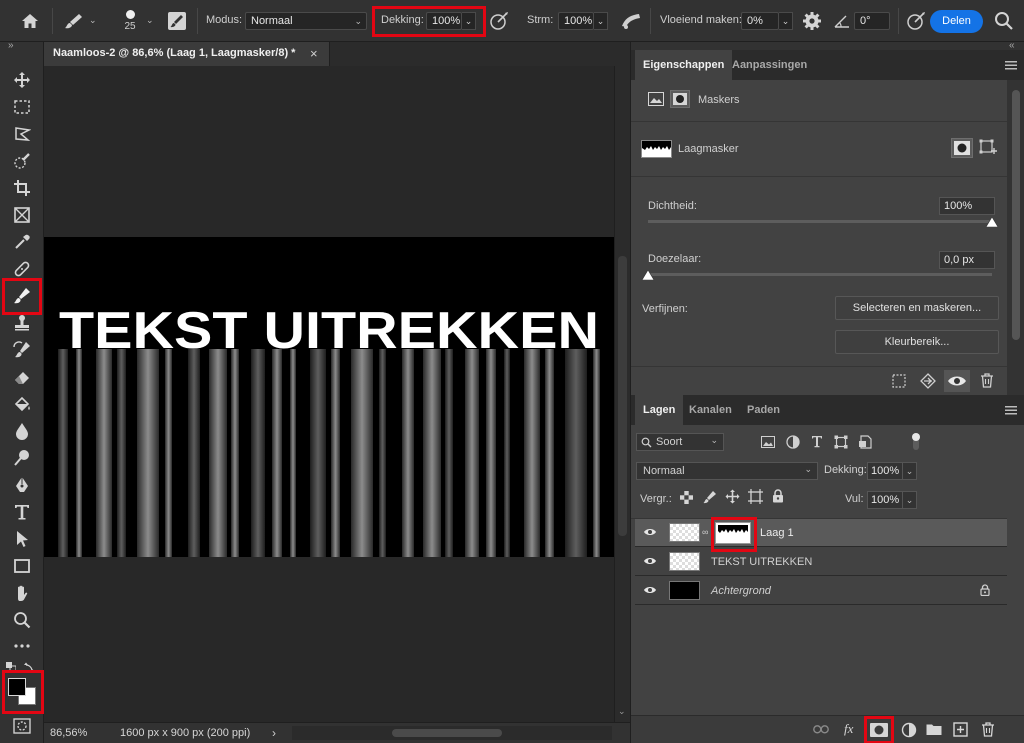 The image size is (1024, 743). I want to click on zoom-tool-icon, so click(22, 620).